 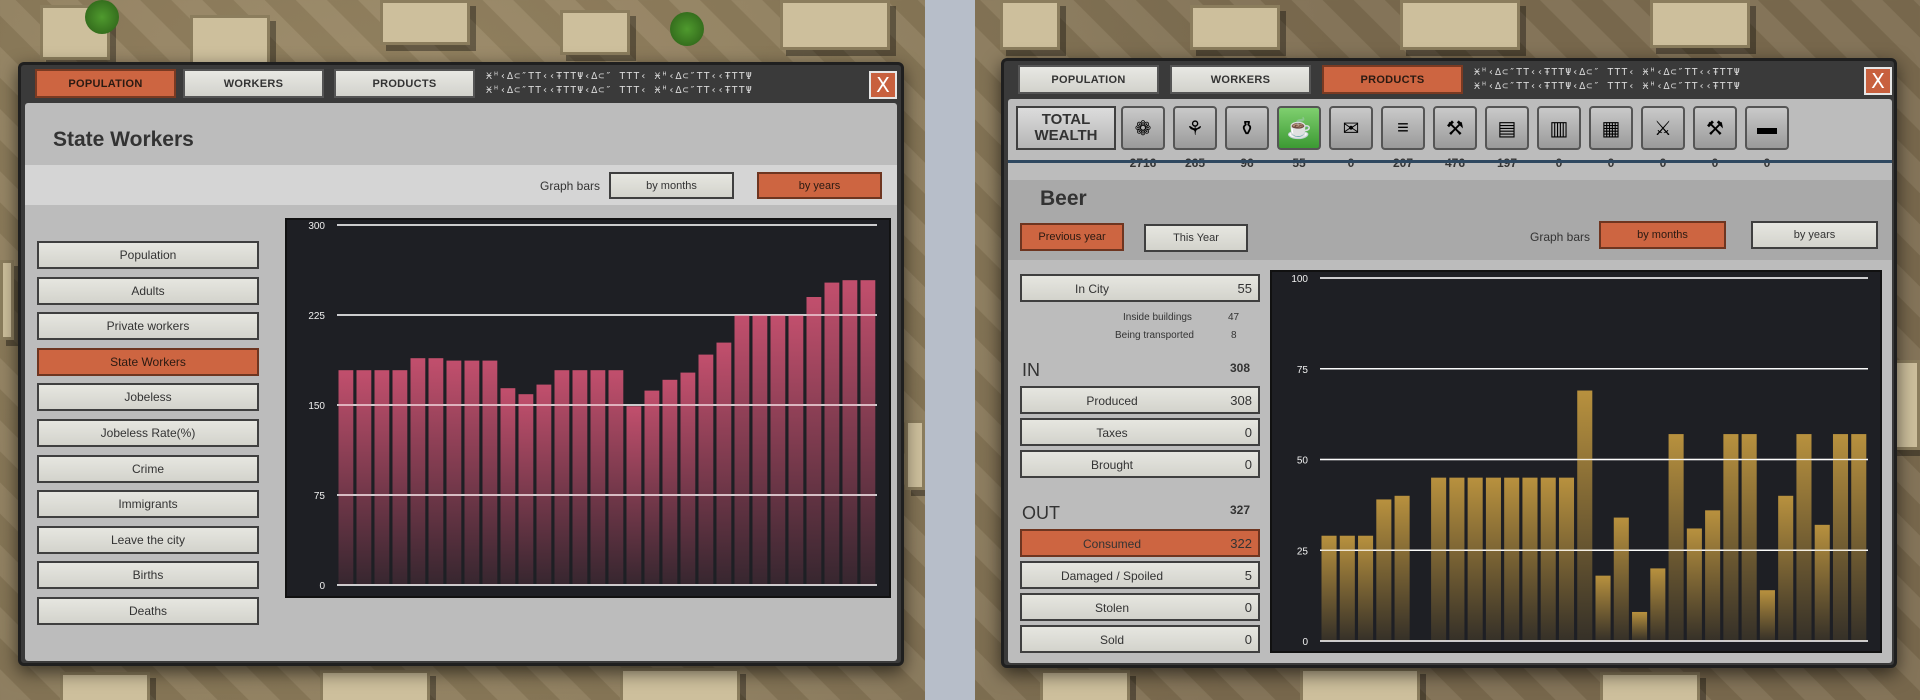 I want to click on total-wealth-button: TOTAL WEALTH, so click(x=1066, y=128).